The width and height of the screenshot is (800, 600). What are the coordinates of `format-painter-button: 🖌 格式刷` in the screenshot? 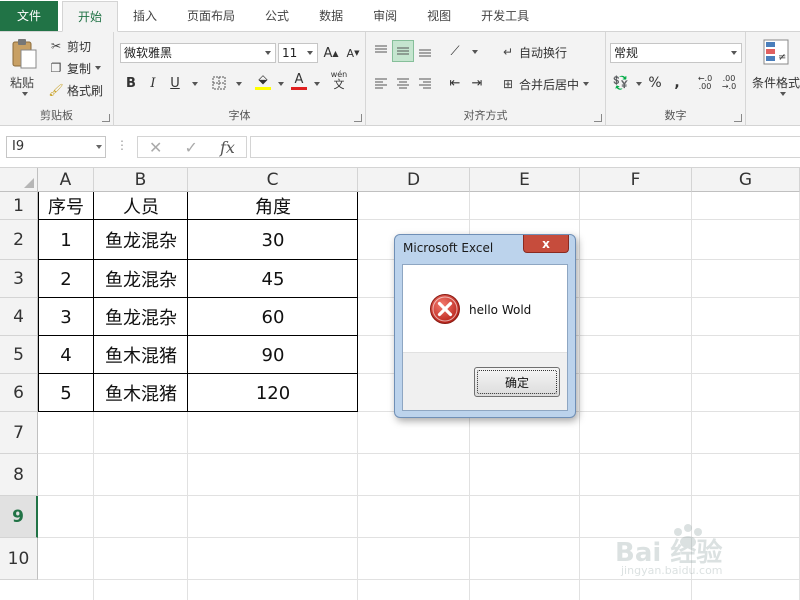 It's located at (75, 90).